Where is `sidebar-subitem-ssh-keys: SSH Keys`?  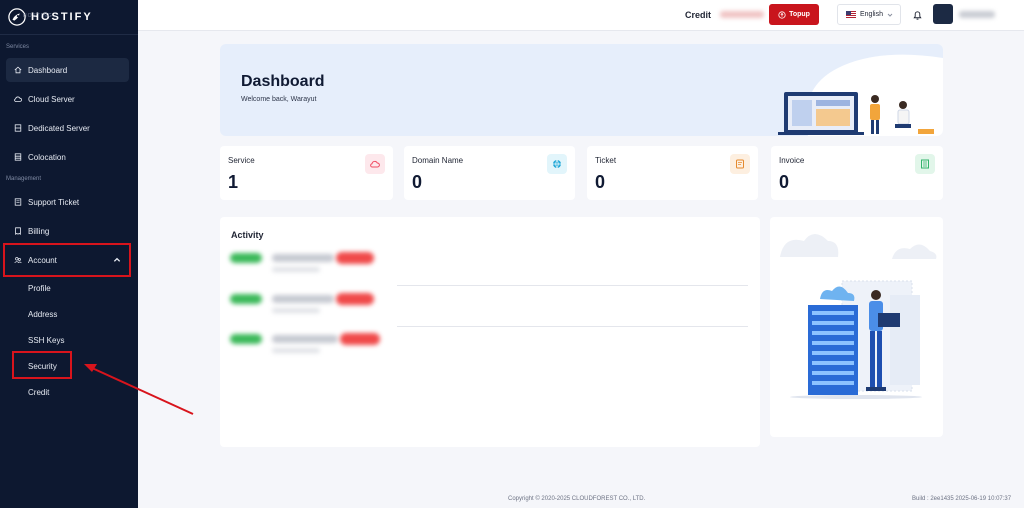
sidebar-subitem-ssh-keys: SSH Keys is located at coordinates (46, 340).